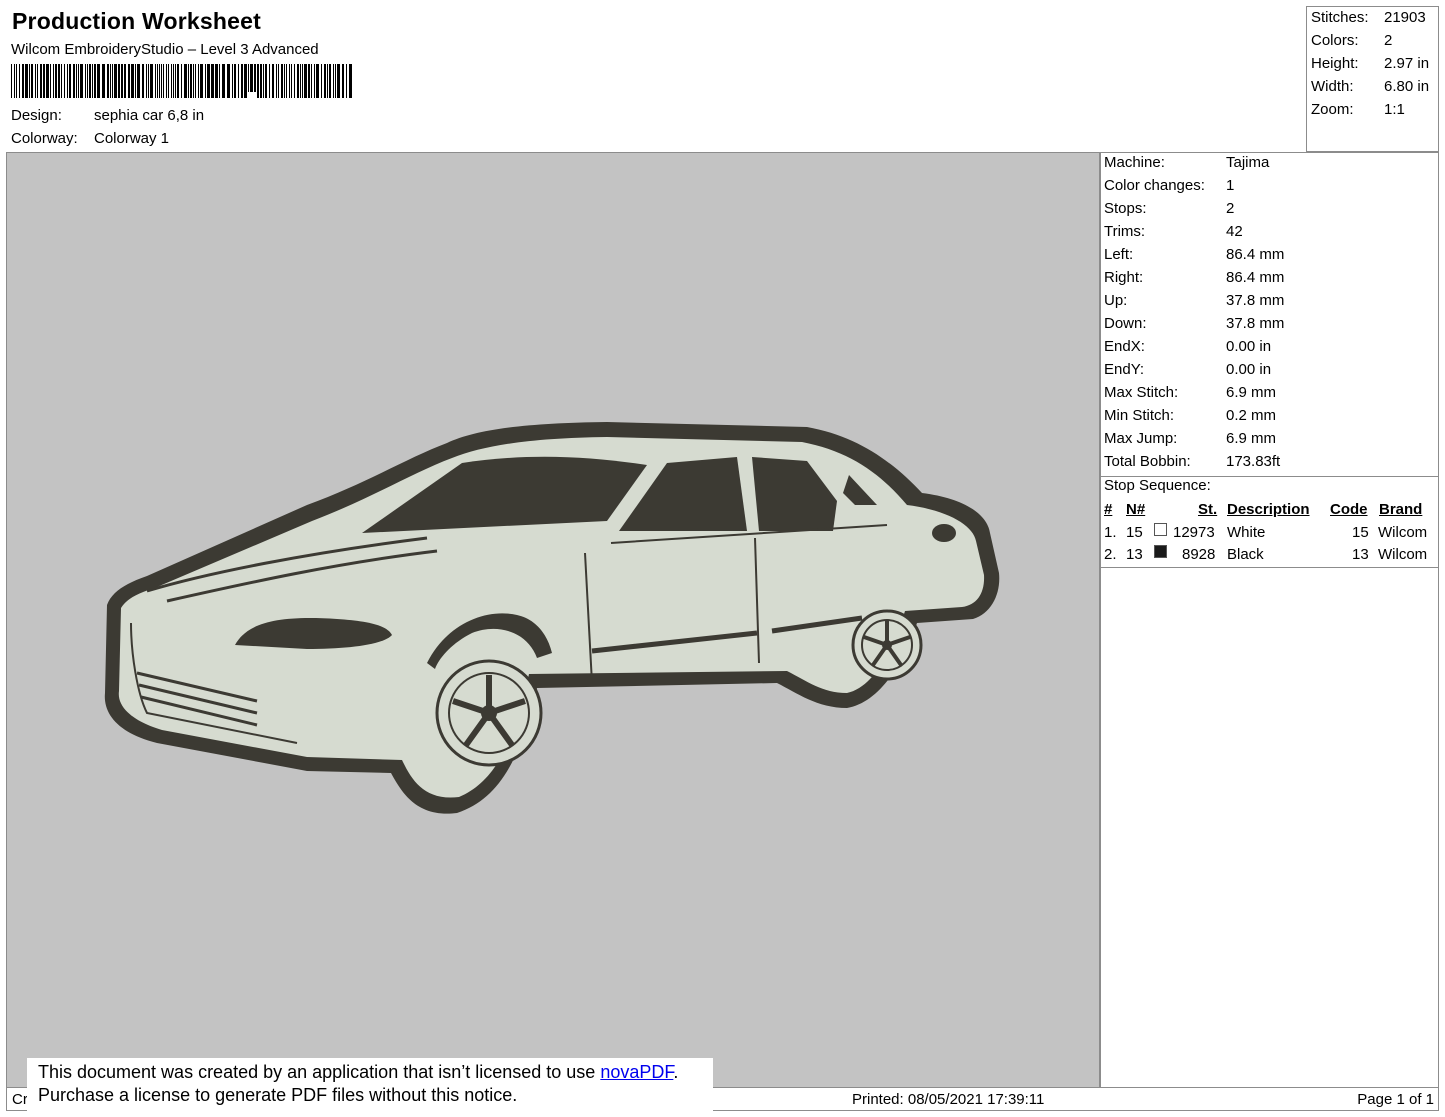  What do you see at coordinates (1169, 185) in the screenshot?
I see `info-color-changes: Color changes: 1` at bounding box center [1169, 185].